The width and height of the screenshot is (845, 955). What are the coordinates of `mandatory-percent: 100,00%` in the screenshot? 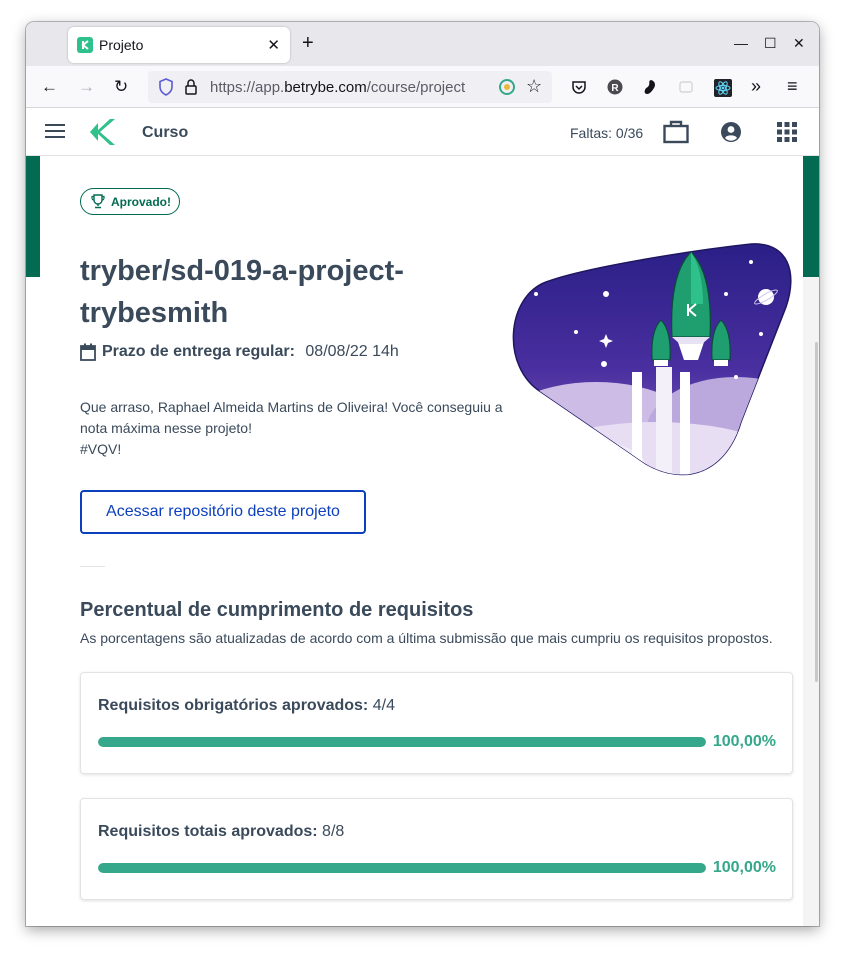 It's located at (744, 741).